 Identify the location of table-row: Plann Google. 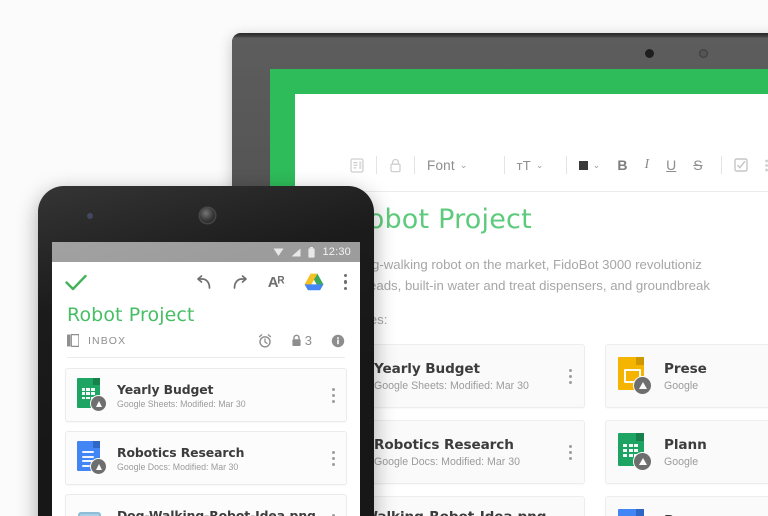
(686, 452).